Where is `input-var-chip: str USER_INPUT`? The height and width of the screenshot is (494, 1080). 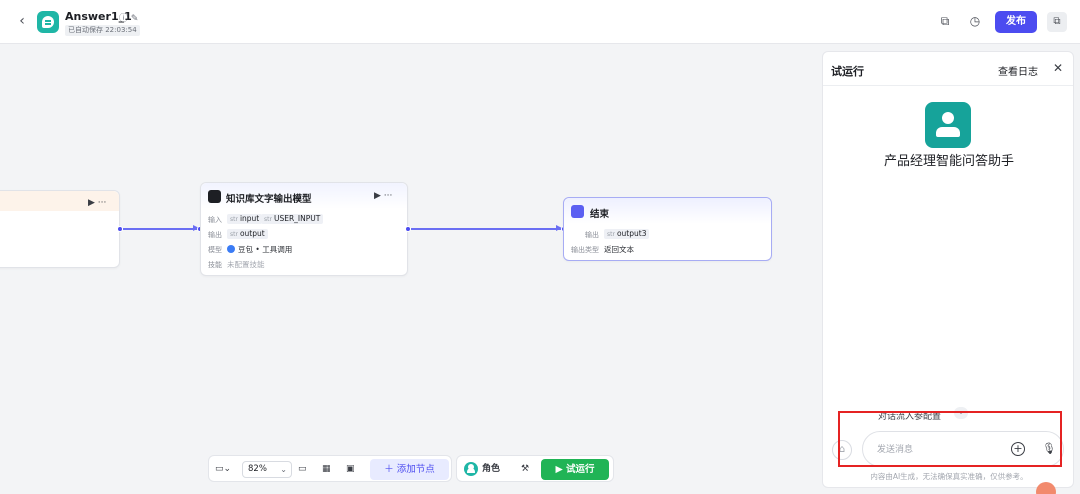 input-var-chip: str USER_INPUT is located at coordinates (292, 219).